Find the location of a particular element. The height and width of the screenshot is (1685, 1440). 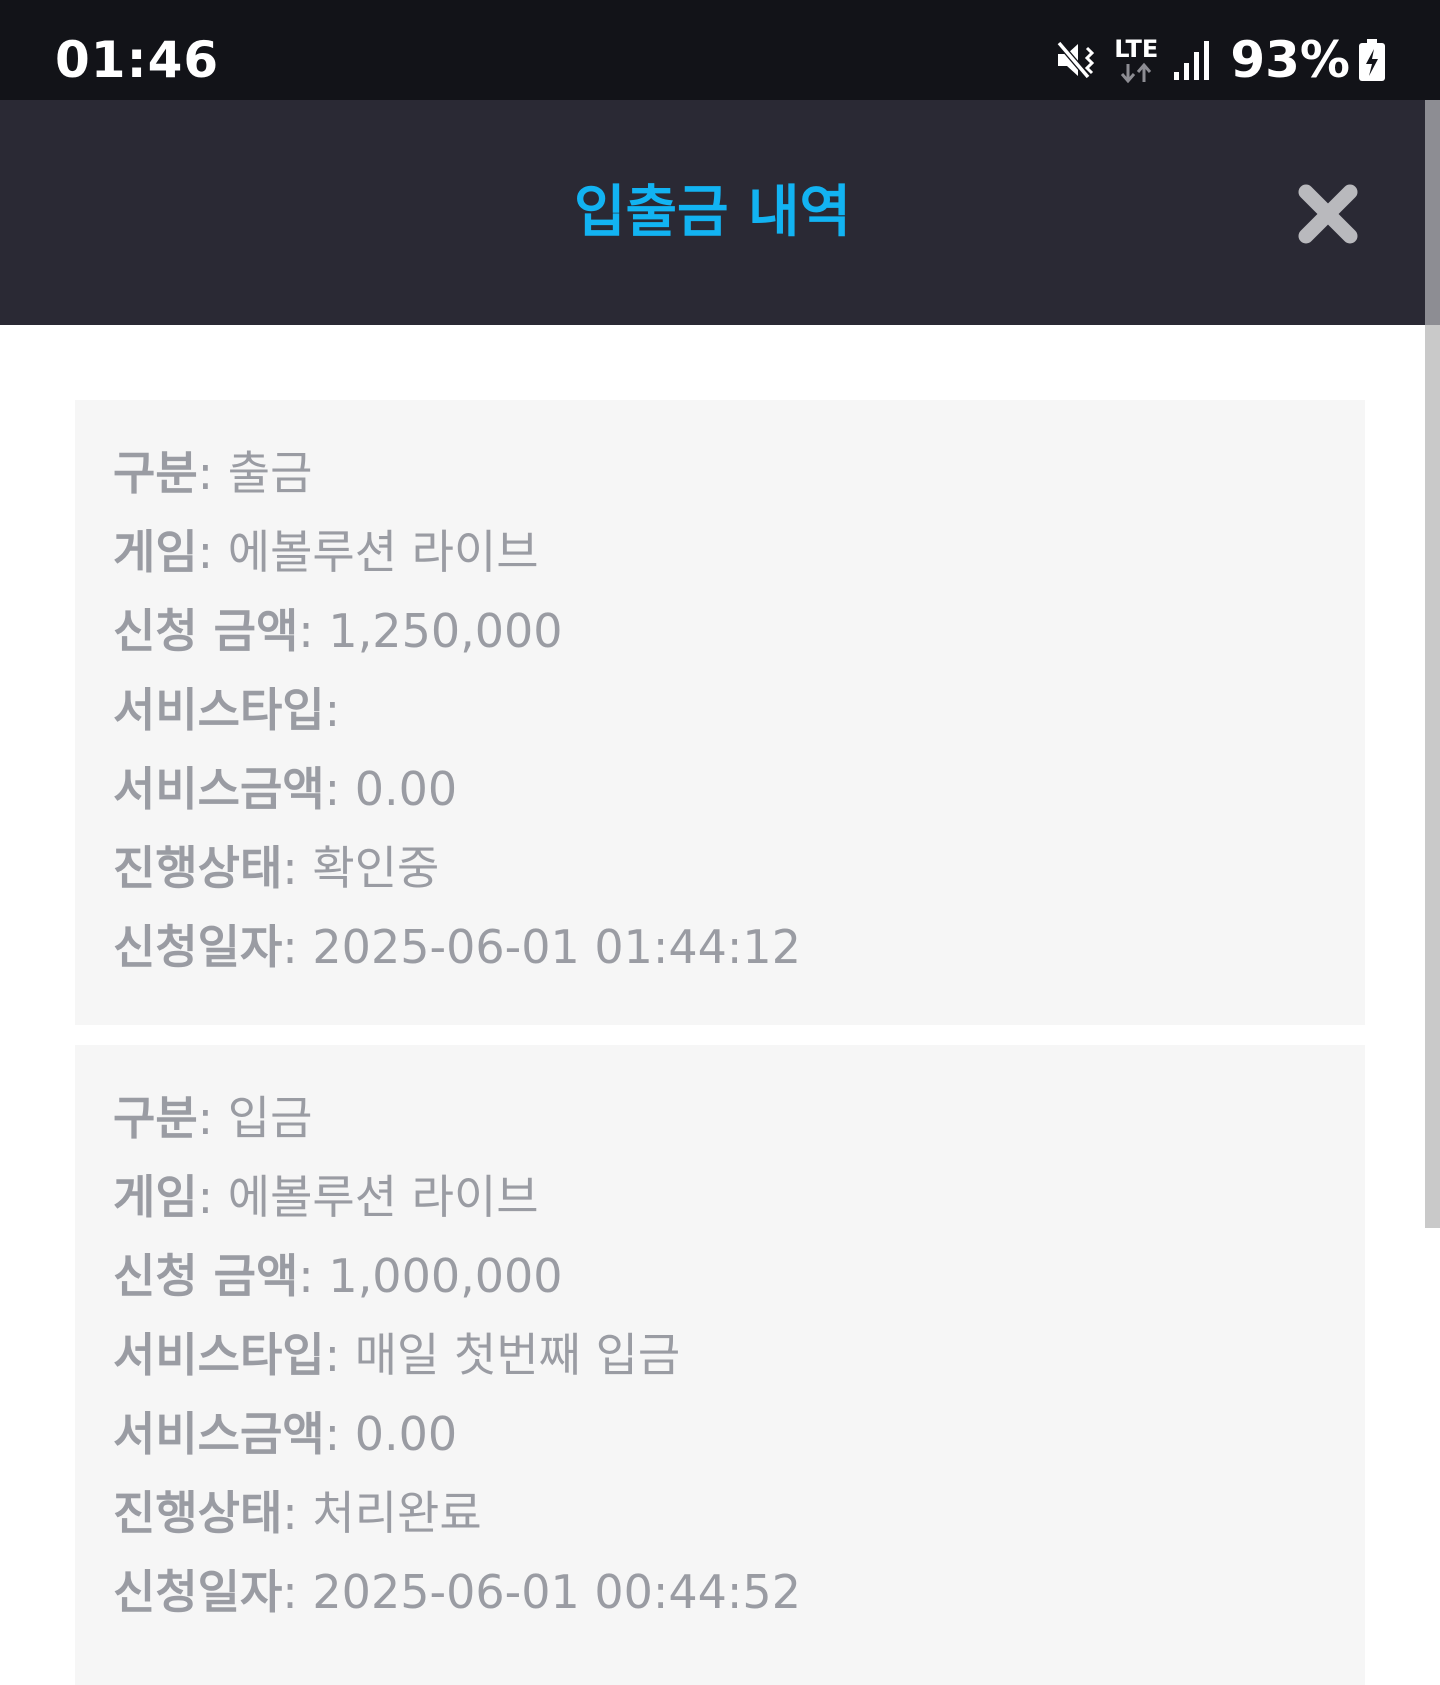

battery-percent: 93% is located at coordinates (1290, 60).